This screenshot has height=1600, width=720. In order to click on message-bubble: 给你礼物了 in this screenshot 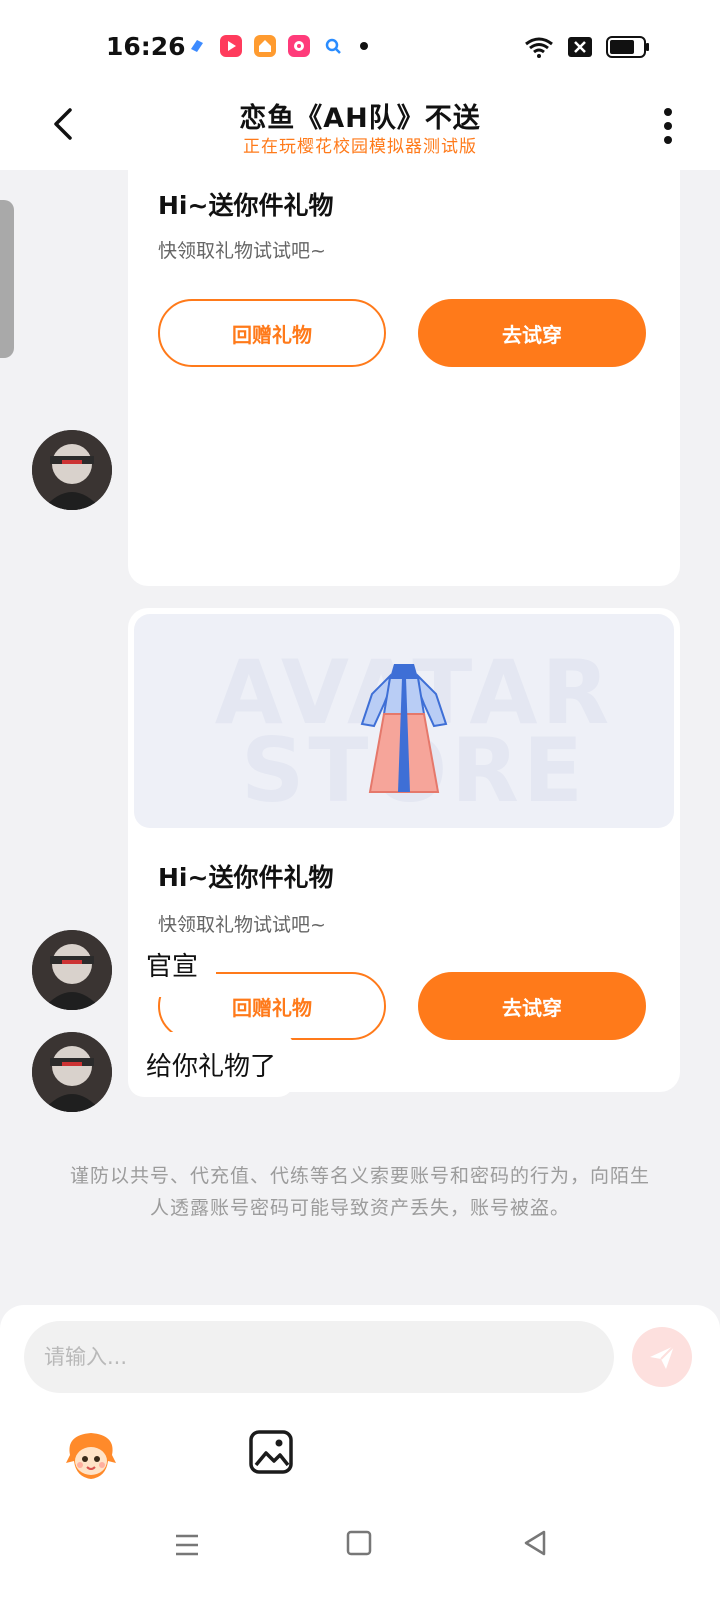, I will do `click(211, 1064)`.